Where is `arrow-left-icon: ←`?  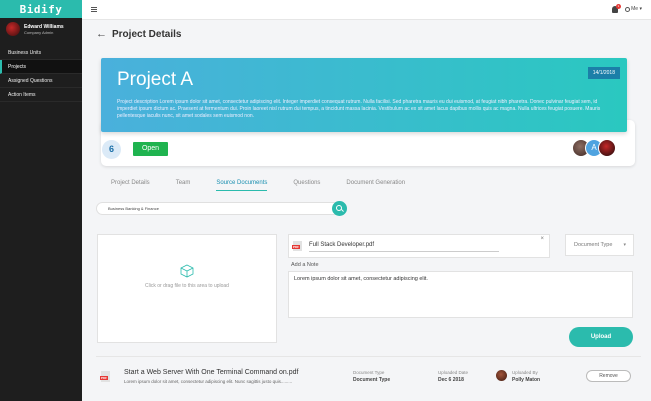 arrow-left-icon: ← is located at coordinates (101, 34).